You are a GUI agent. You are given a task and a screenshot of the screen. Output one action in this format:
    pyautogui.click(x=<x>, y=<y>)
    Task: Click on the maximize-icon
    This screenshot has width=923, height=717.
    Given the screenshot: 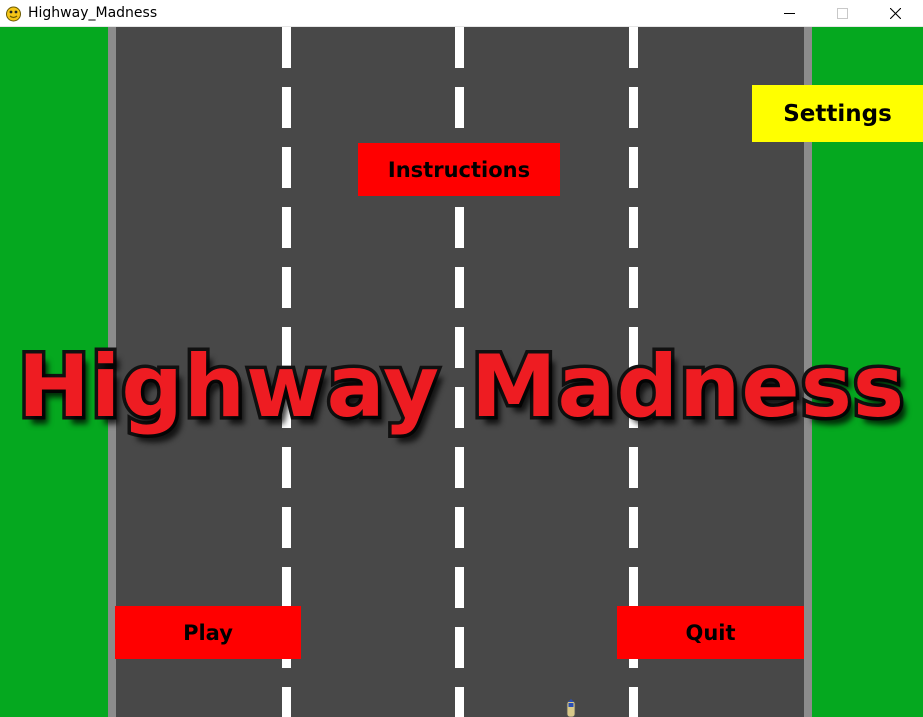 What is the action you would take?
    pyautogui.click(x=842, y=13)
    